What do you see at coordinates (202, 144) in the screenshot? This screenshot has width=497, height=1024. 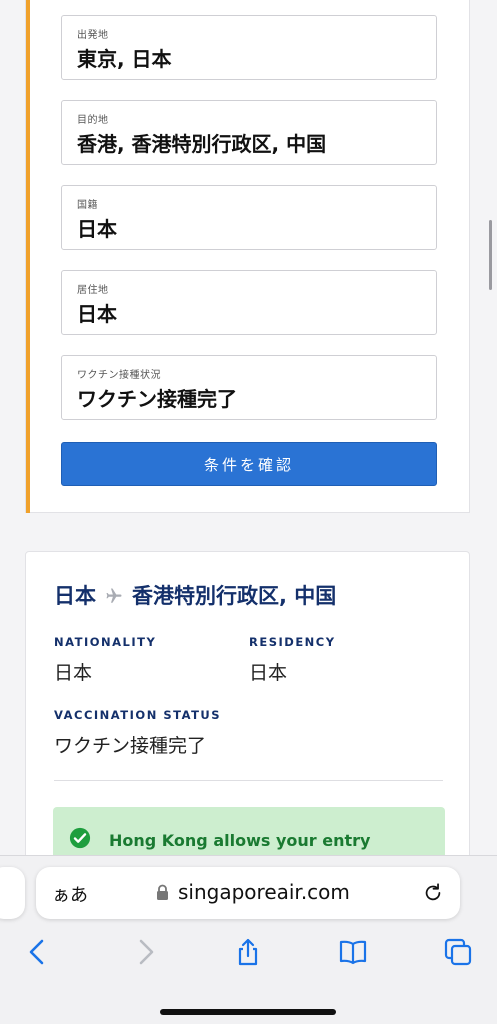 I see `destination-value: 香港, 香港特別行政区, 中国` at bounding box center [202, 144].